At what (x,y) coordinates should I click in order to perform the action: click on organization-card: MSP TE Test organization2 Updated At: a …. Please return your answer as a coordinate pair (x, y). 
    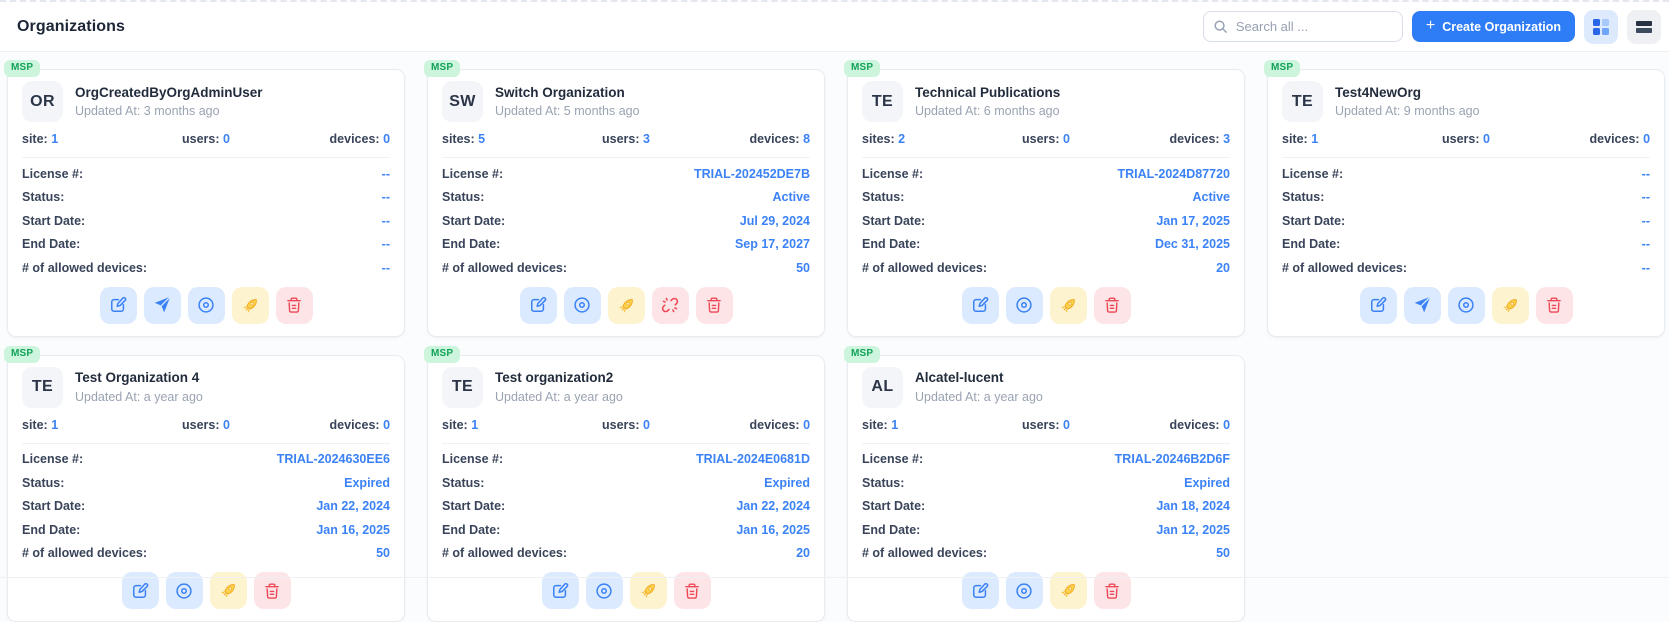
    Looking at the image, I should click on (626, 488).